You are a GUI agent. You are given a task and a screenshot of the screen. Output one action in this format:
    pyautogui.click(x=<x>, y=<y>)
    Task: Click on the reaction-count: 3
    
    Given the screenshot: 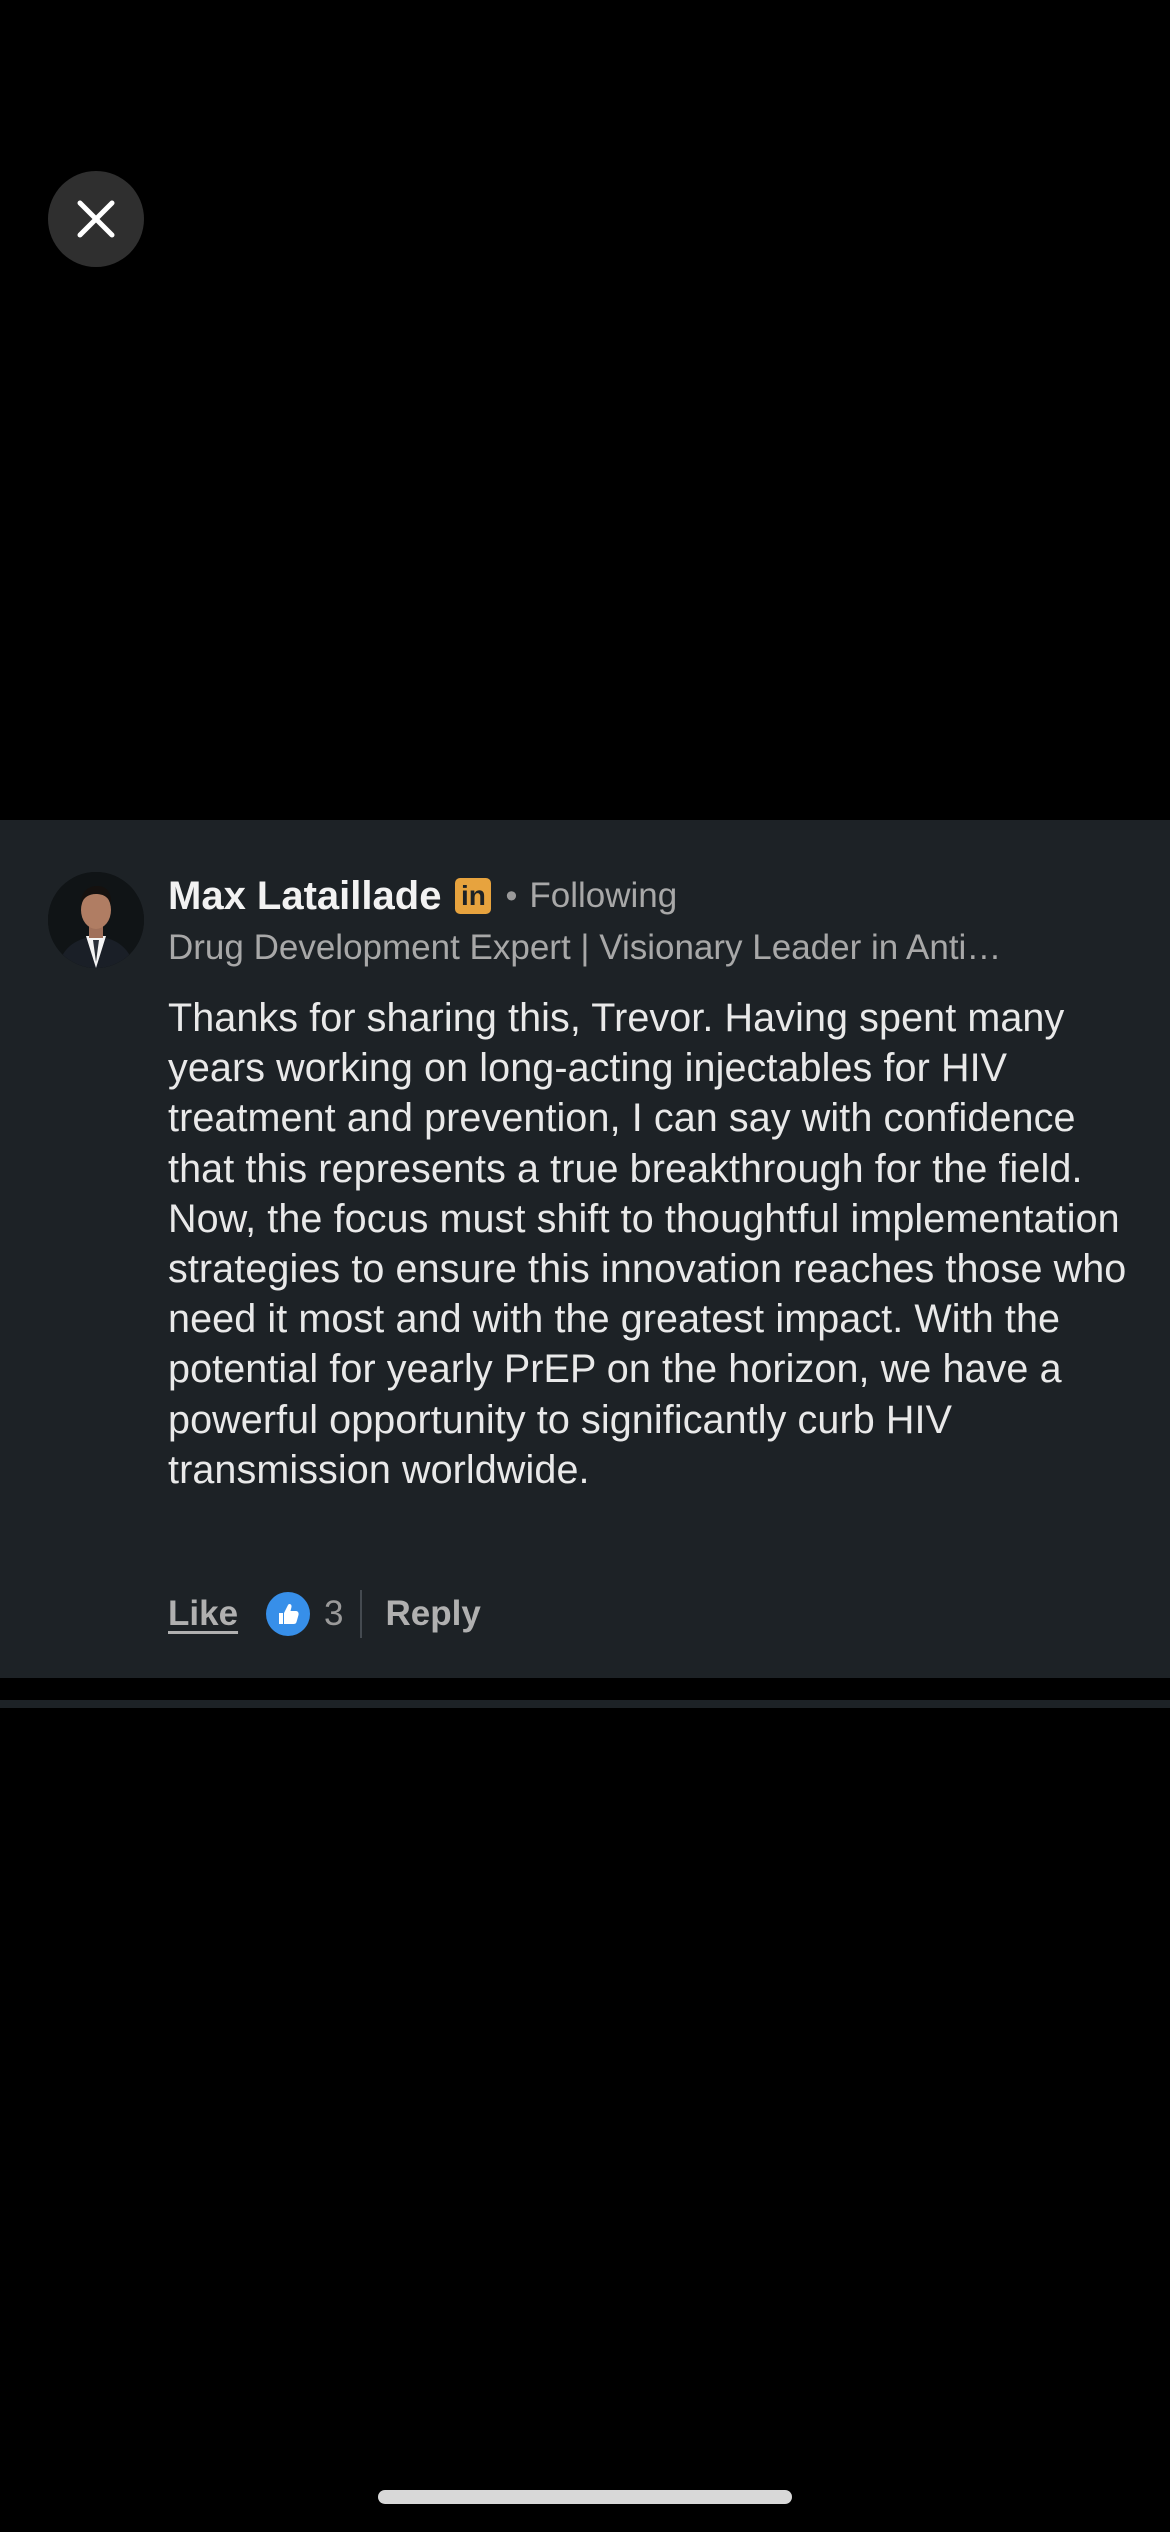 What is the action you would take?
    pyautogui.click(x=333, y=1614)
    